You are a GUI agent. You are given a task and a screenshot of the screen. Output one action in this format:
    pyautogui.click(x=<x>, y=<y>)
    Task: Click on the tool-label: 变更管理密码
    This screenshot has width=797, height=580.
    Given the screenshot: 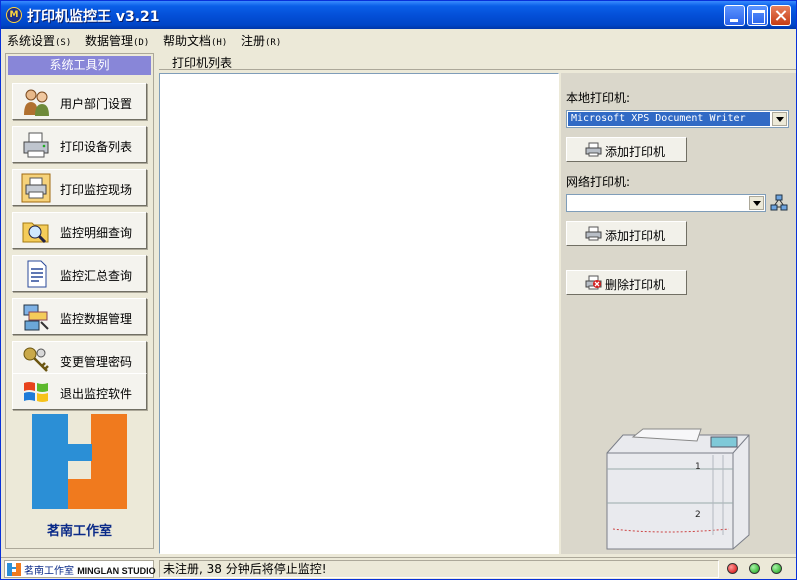 What is the action you would take?
    pyautogui.click(x=96, y=362)
    